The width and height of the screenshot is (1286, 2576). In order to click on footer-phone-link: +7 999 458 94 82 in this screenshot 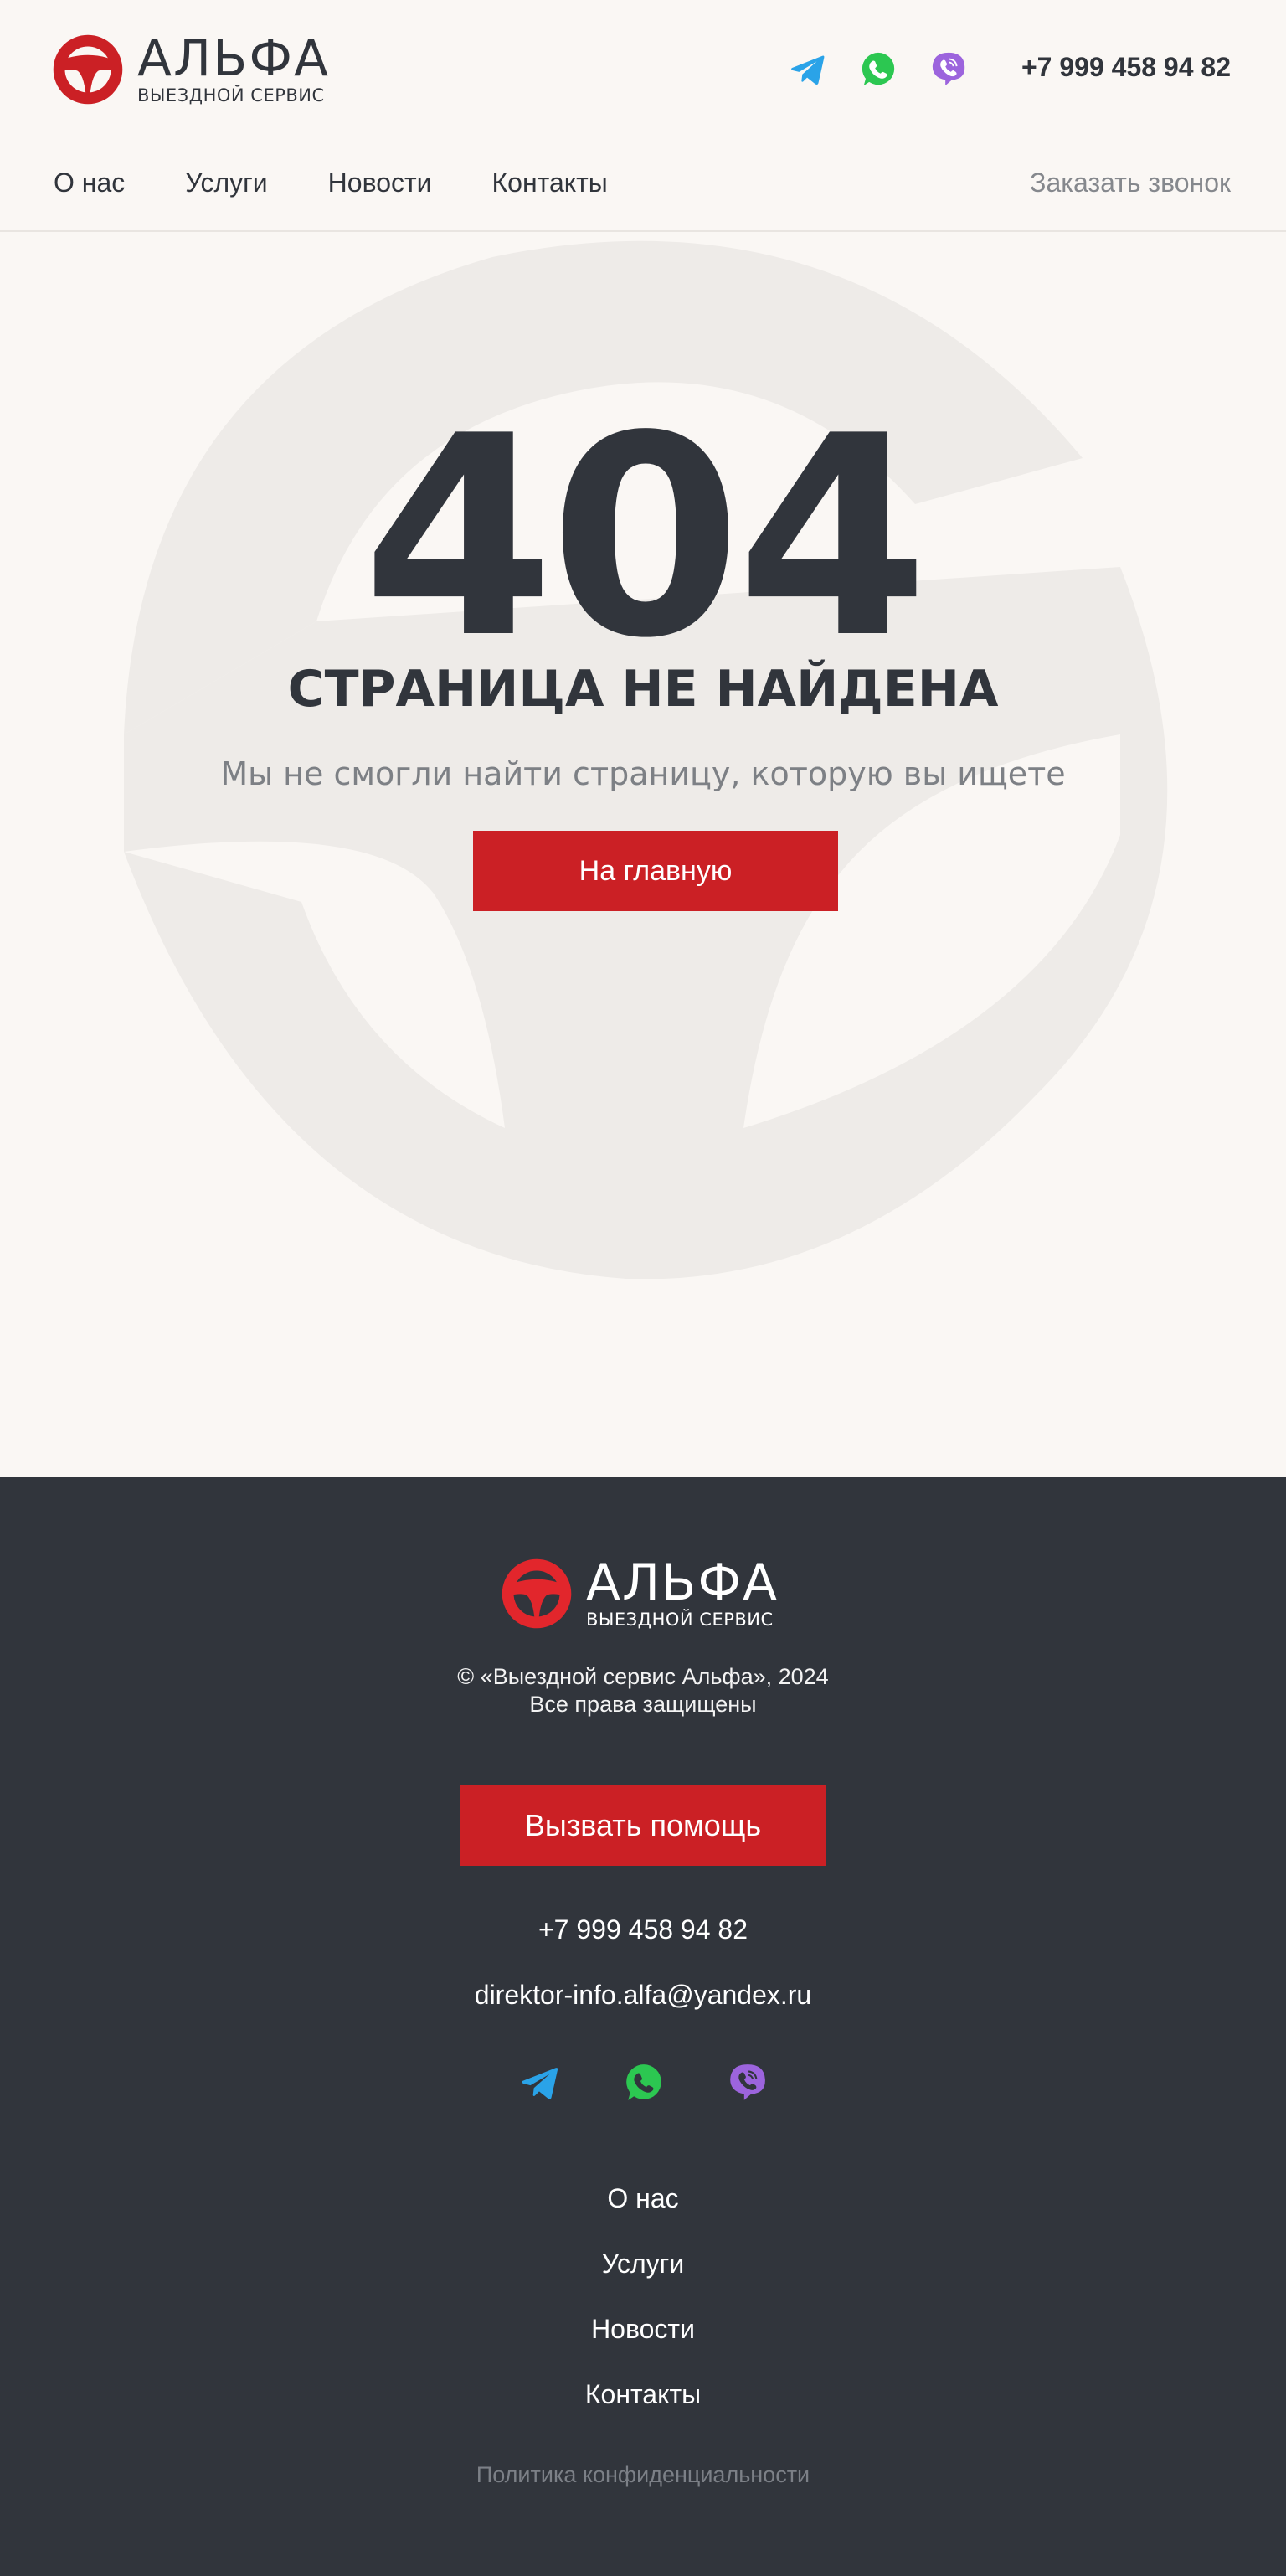, I will do `click(643, 1929)`.